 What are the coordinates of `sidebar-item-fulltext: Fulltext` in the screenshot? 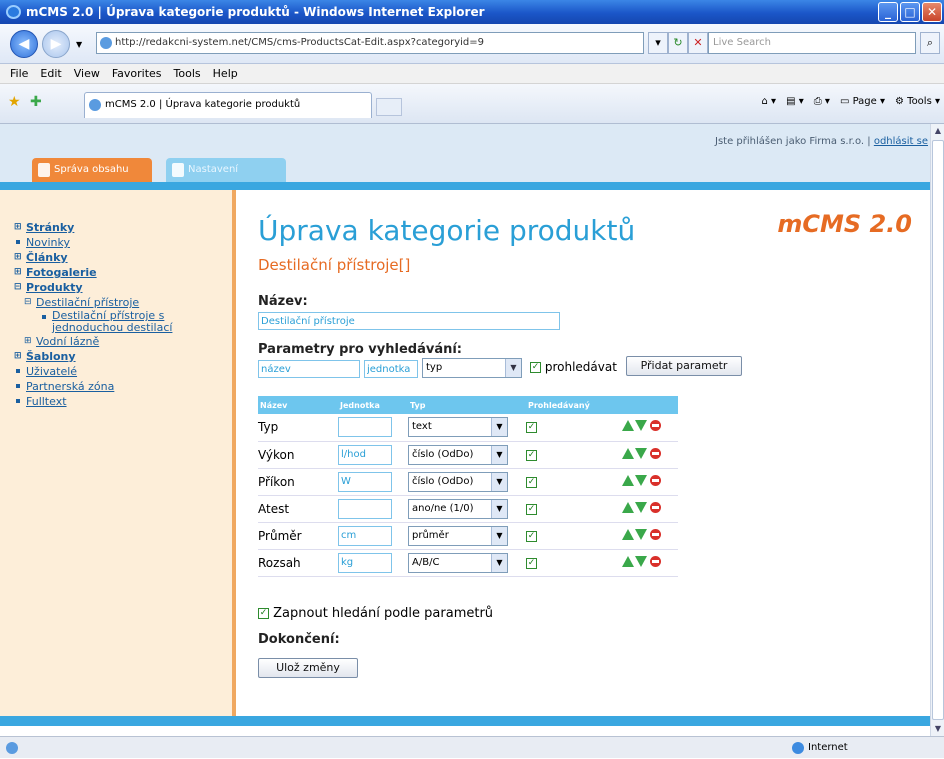 It's located at (124, 401).